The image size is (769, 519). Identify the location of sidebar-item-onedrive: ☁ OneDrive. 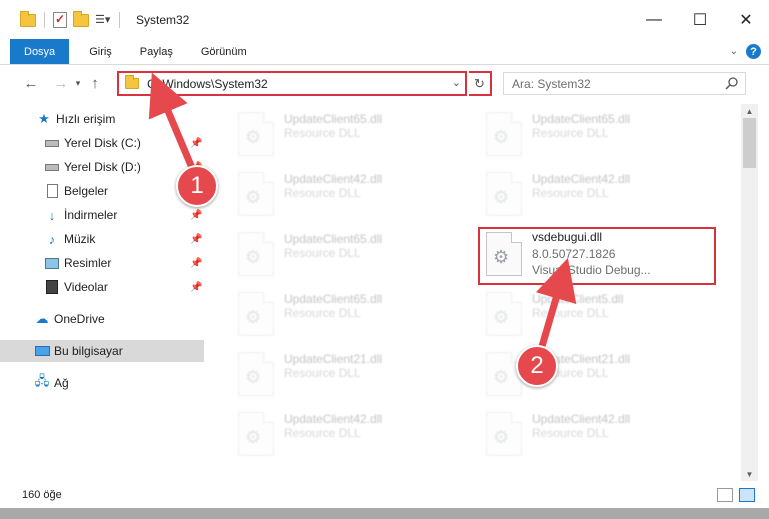
(102, 319).